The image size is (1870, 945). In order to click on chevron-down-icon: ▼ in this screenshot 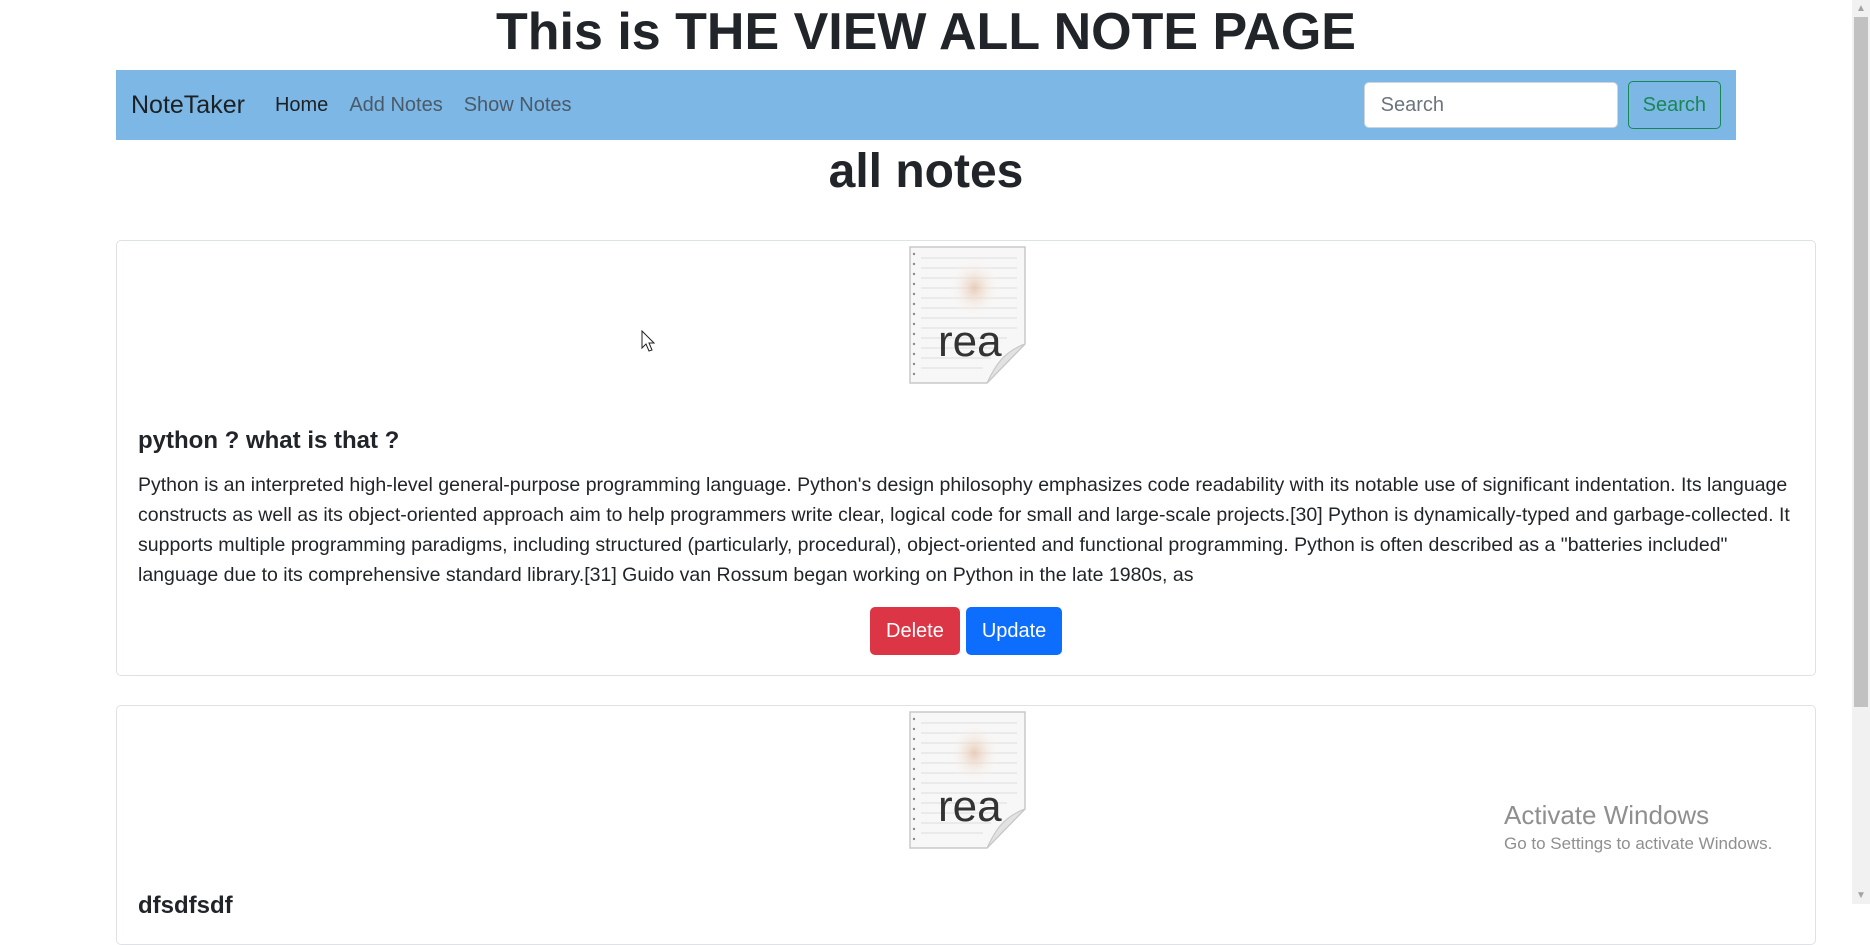, I will do `click(1861, 895)`.